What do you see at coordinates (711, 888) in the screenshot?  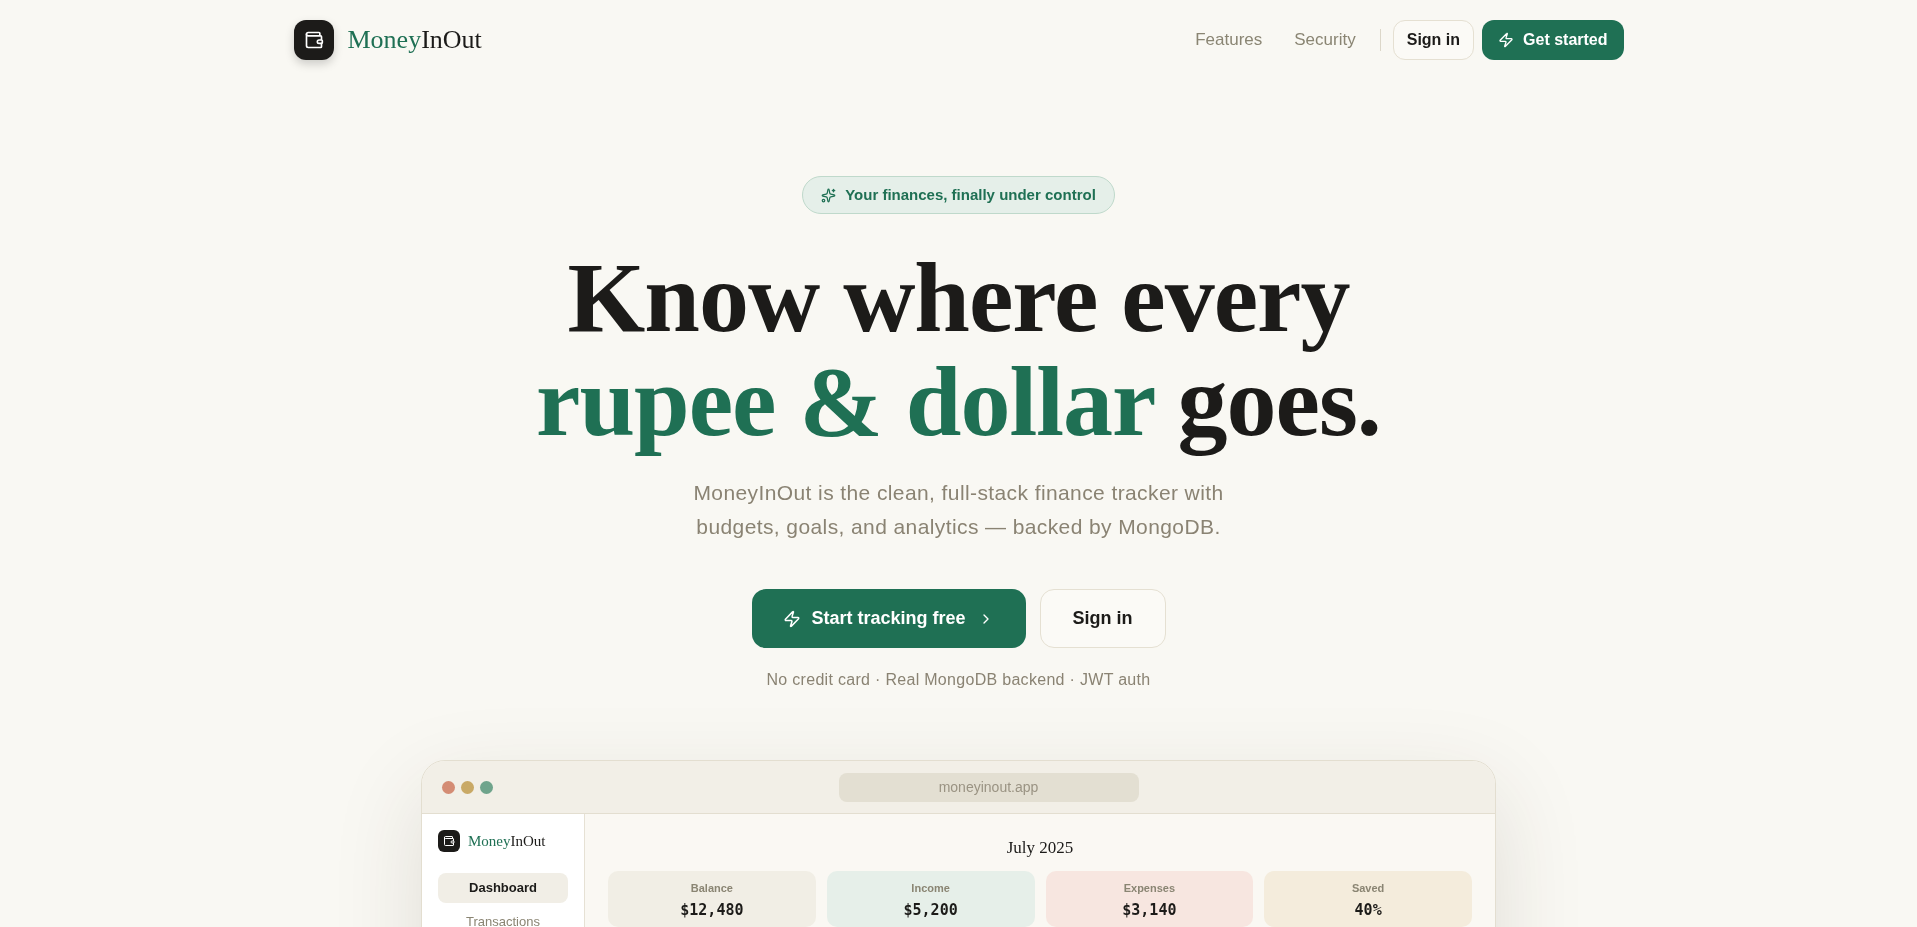 I see `stat-label: Balance` at bounding box center [711, 888].